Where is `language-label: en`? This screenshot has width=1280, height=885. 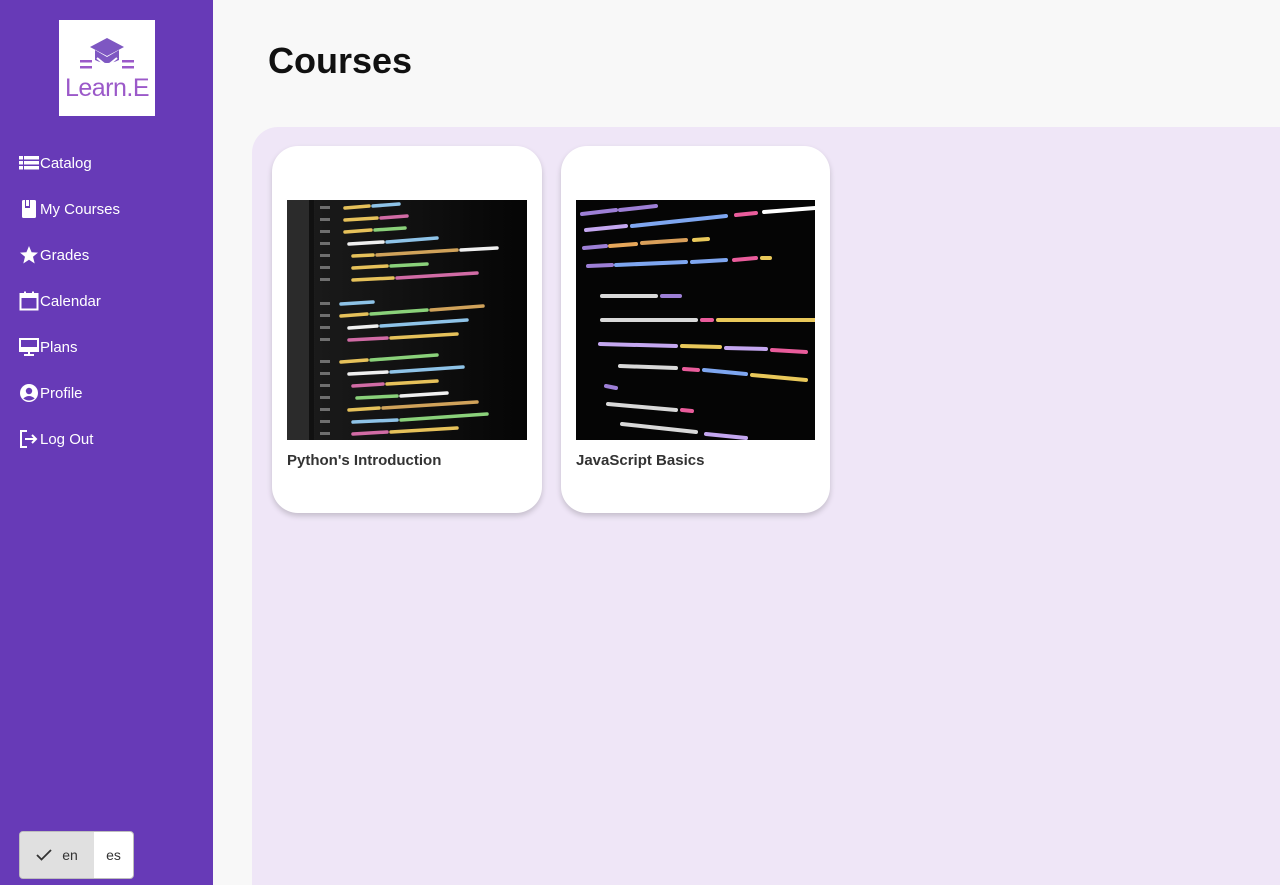 language-label: en is located at coordinates (70, 855).